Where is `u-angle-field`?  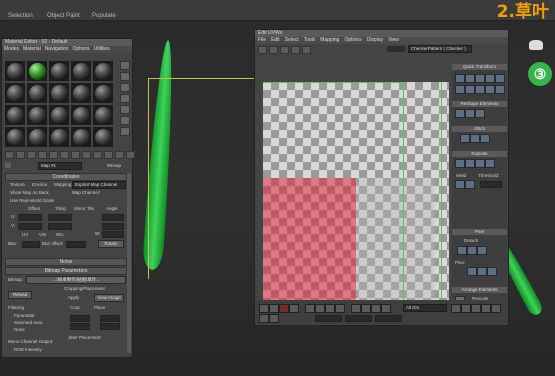
u-angle-field is located at coordinates (113, 217).